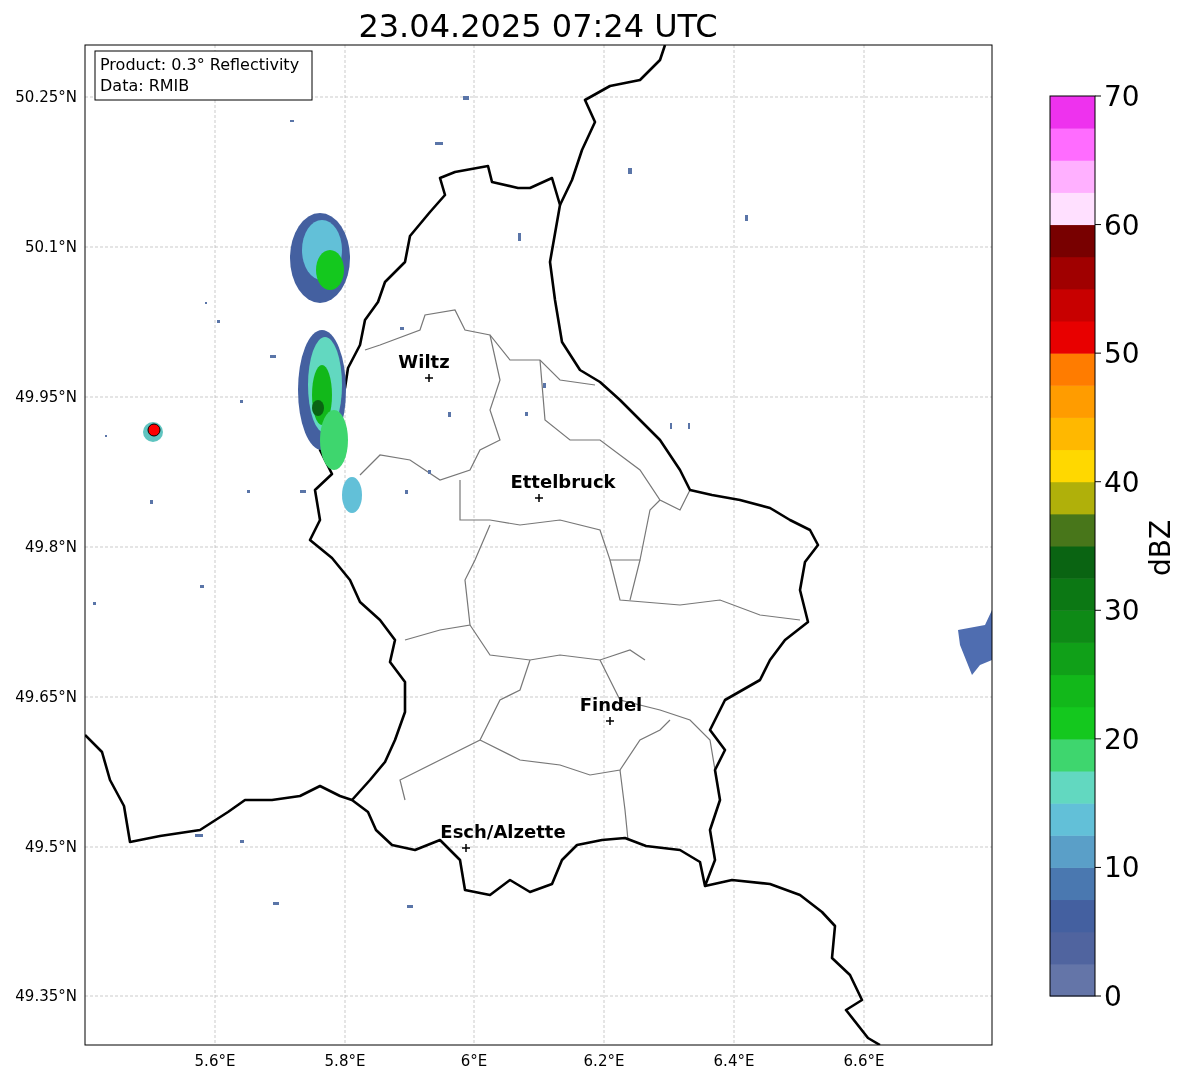  Describe the element at coordinates (538, 26) in the screenshot. I see `chart-title: 23.04.2025 07:24 UTC` at that location.